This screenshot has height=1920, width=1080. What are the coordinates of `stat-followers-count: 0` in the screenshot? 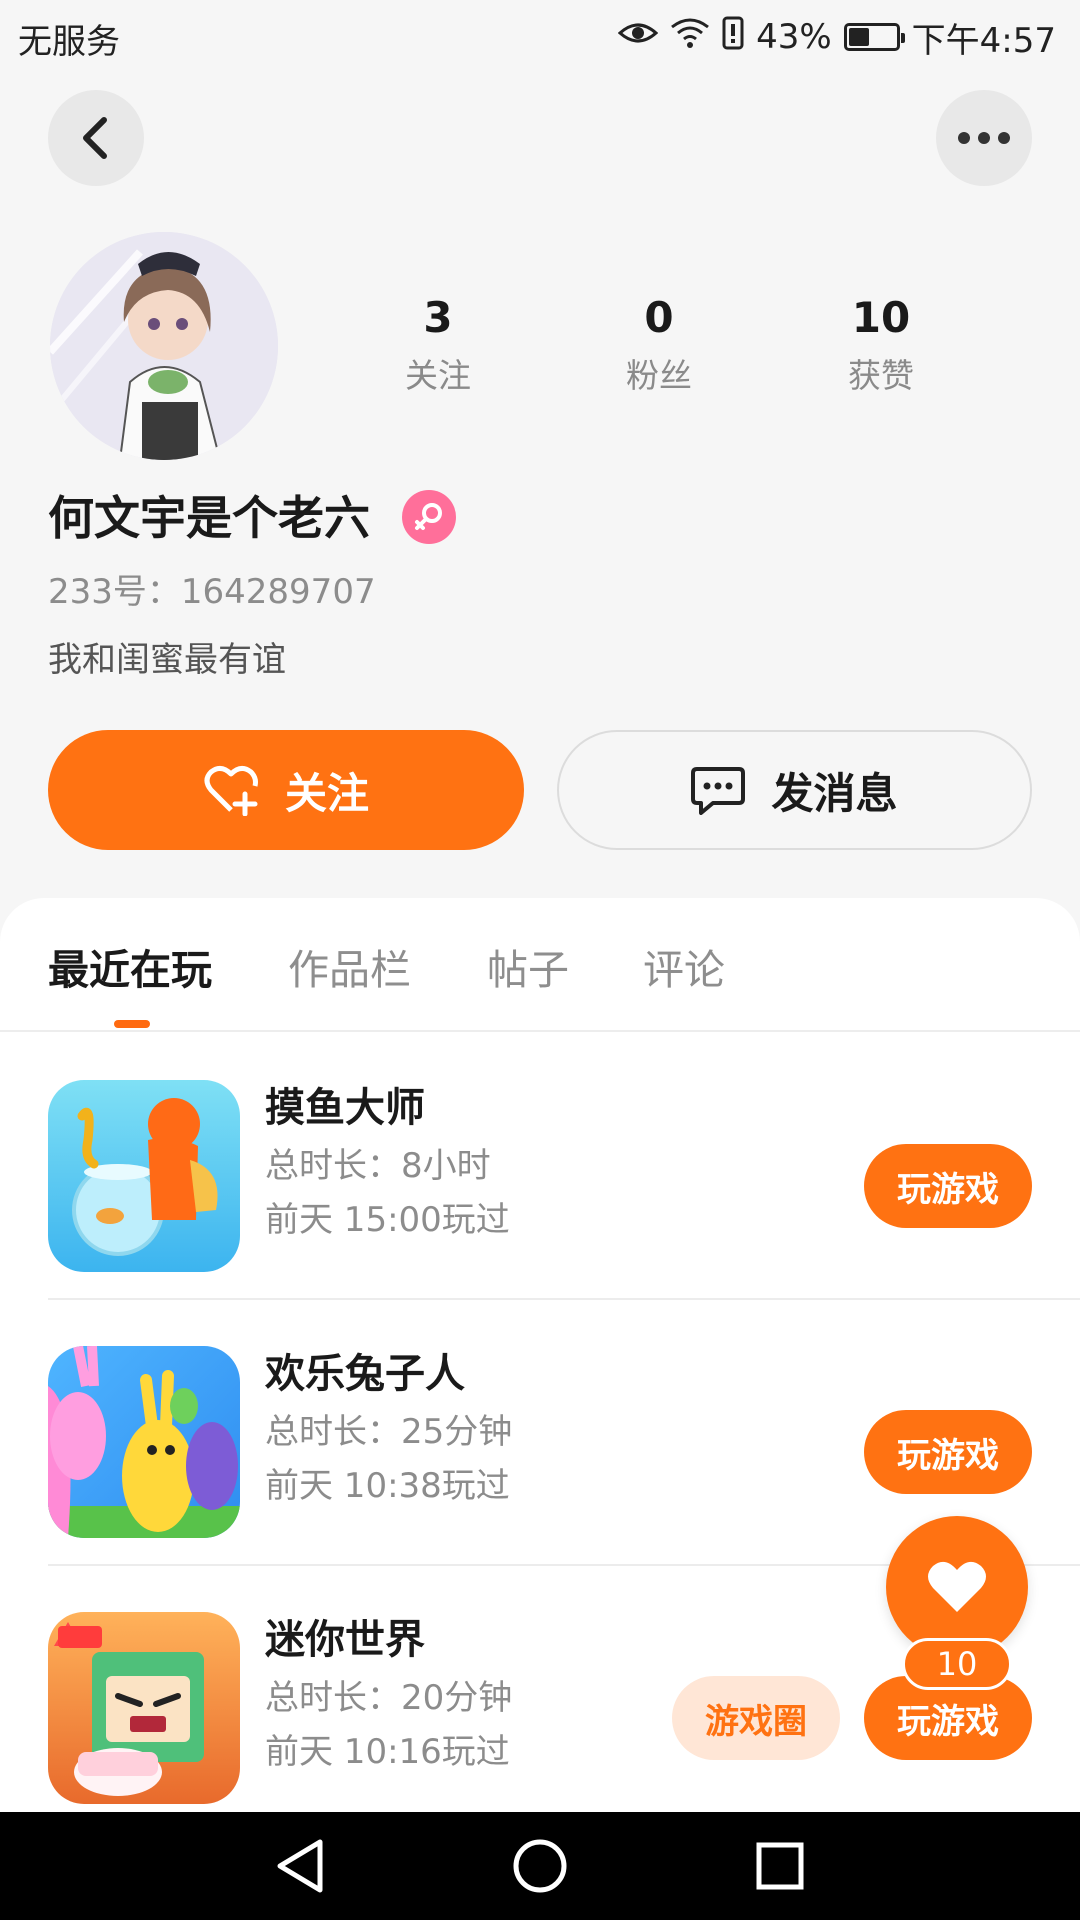 It's located at (659, 317).